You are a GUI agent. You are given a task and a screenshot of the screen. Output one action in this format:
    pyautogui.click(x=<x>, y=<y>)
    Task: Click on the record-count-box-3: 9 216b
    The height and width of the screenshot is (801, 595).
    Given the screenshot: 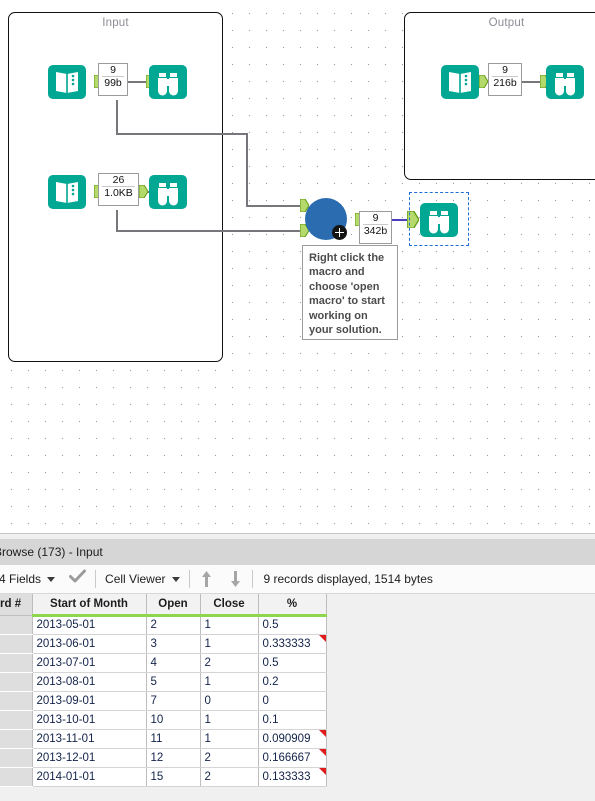 What is the action you would take?
    pyautogui.click(x=505, y=79)
    